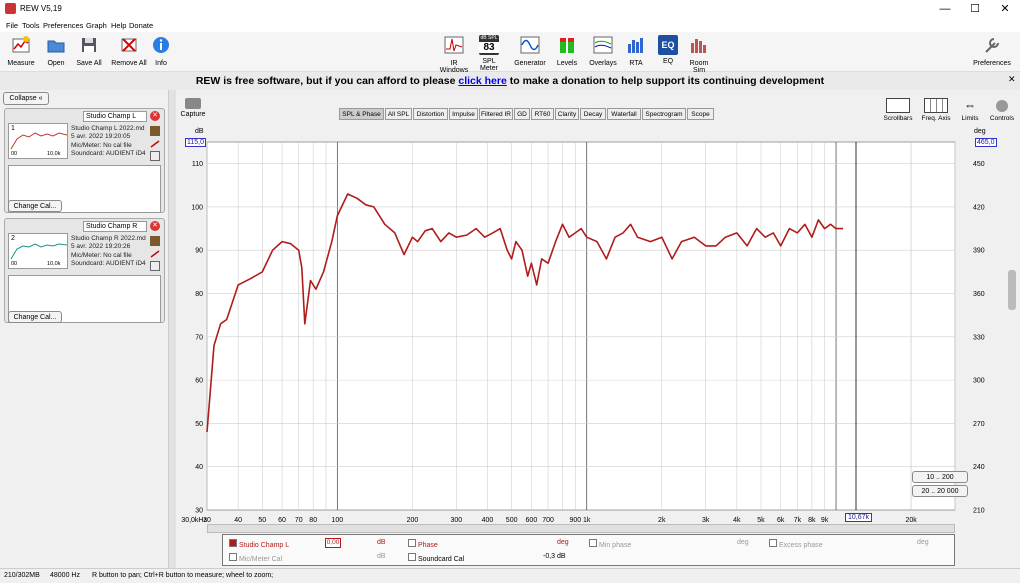  Describe the element at coordinates (542, 114) in the screenshot. I see `tab-rt60: RT60` at that location.